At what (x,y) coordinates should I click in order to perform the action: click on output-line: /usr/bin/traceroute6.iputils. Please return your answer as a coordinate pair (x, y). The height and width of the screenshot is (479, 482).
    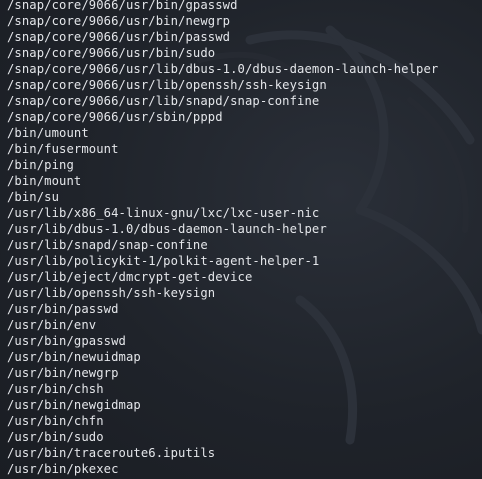
    Looking at the image, I should click on (111, 453).